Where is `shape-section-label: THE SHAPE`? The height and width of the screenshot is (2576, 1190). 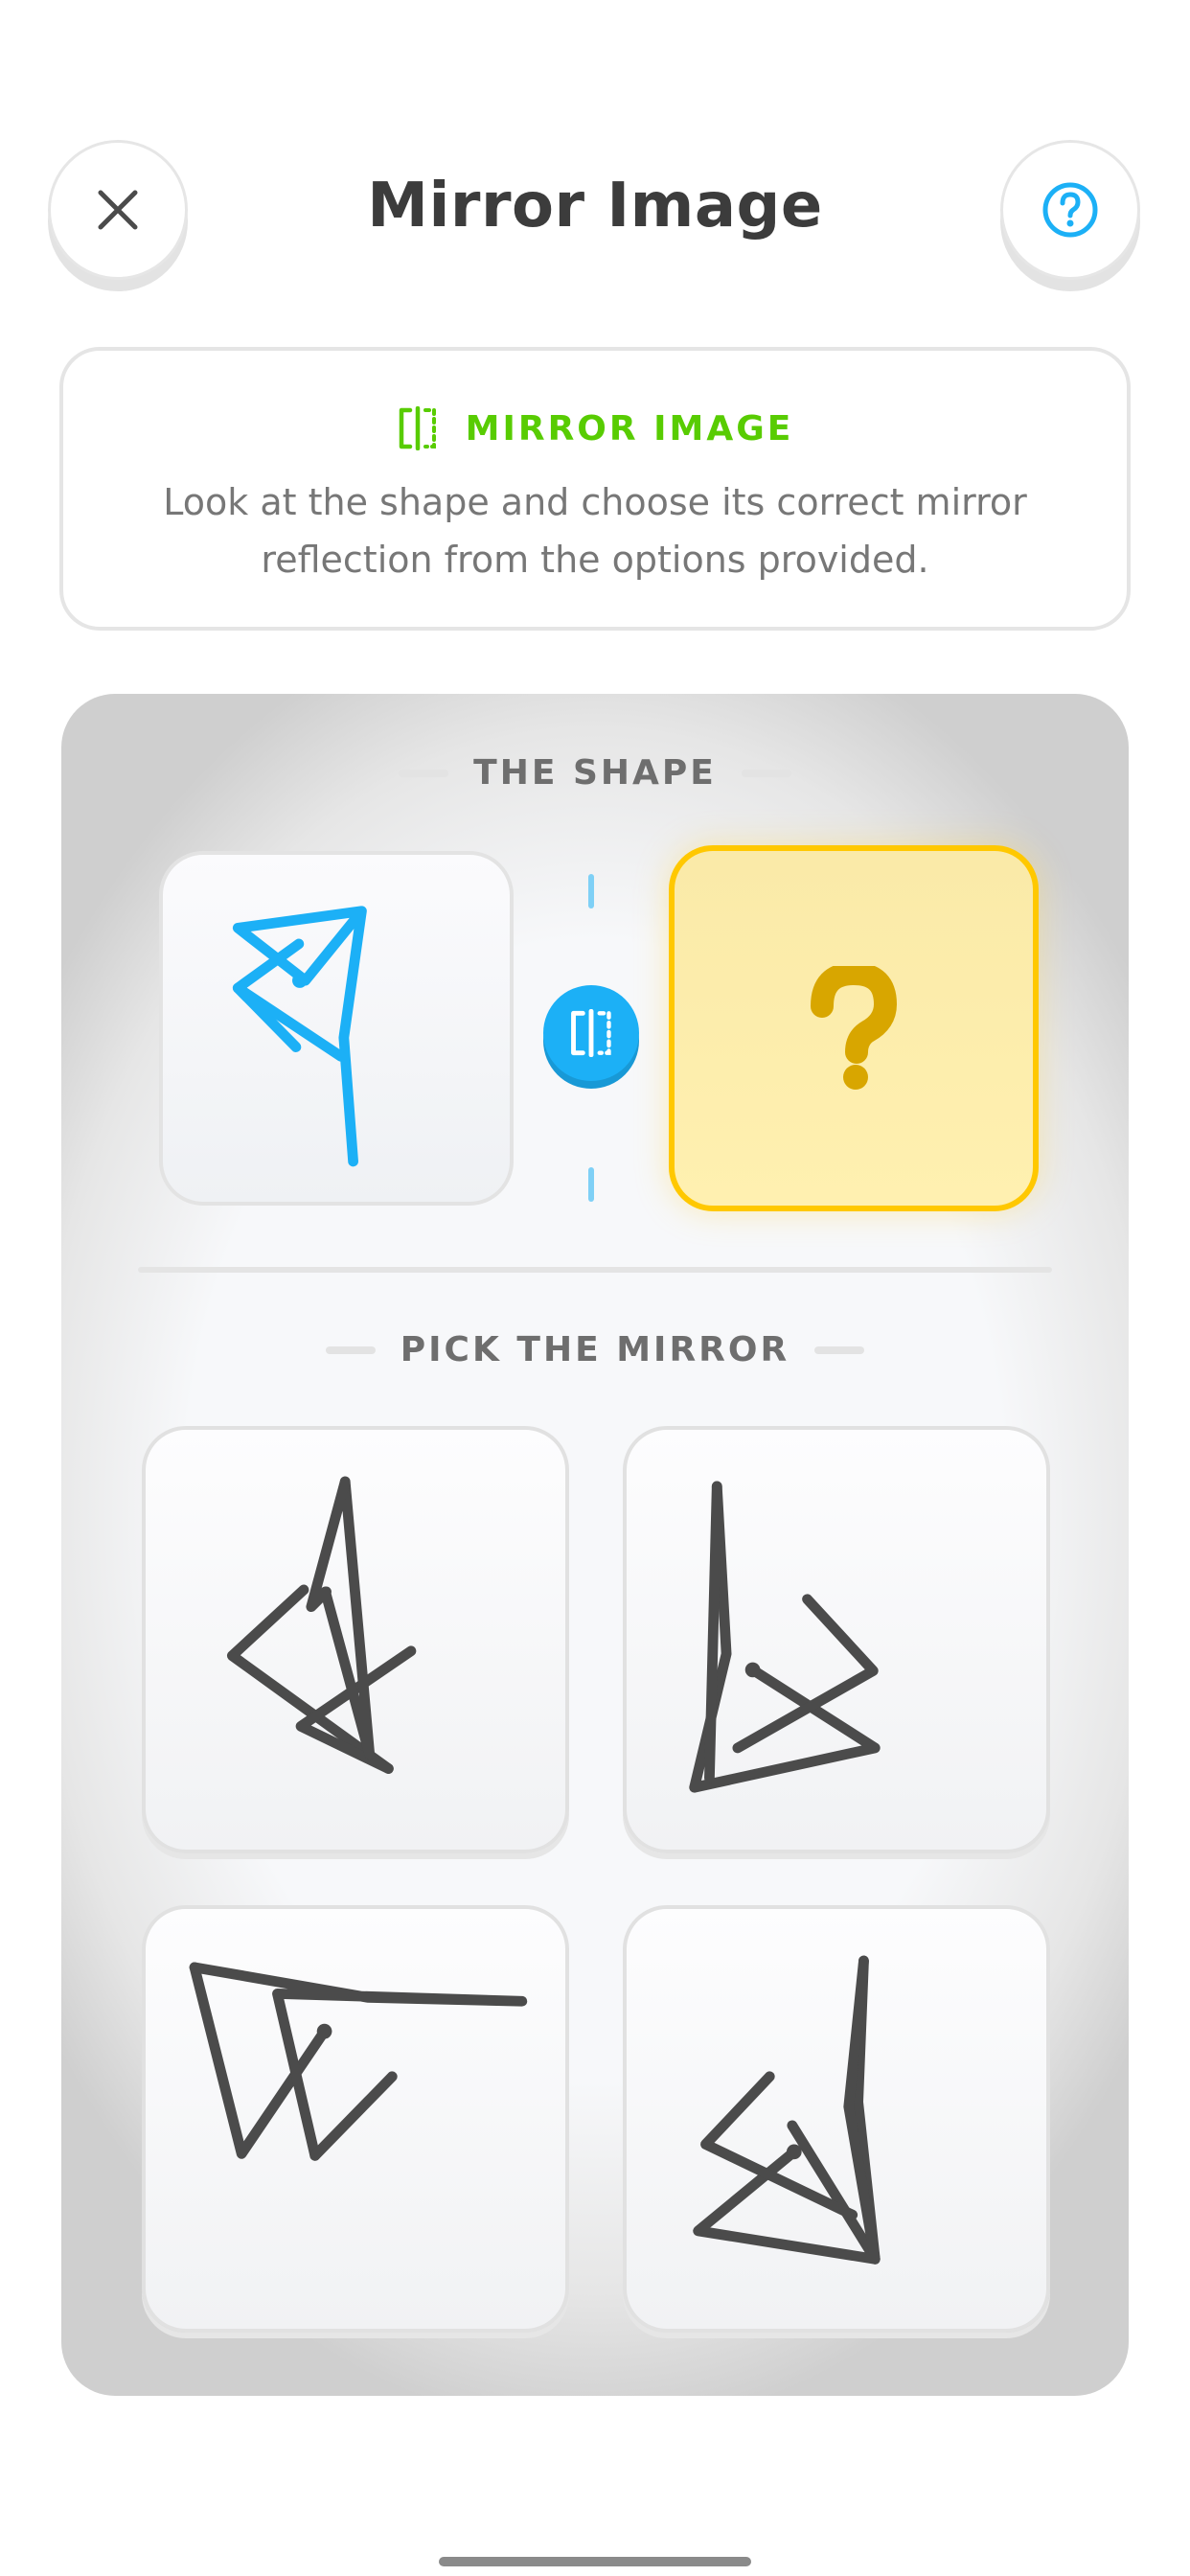
shape-section-label: THE SHAPE is located at coordinates (595, 773).